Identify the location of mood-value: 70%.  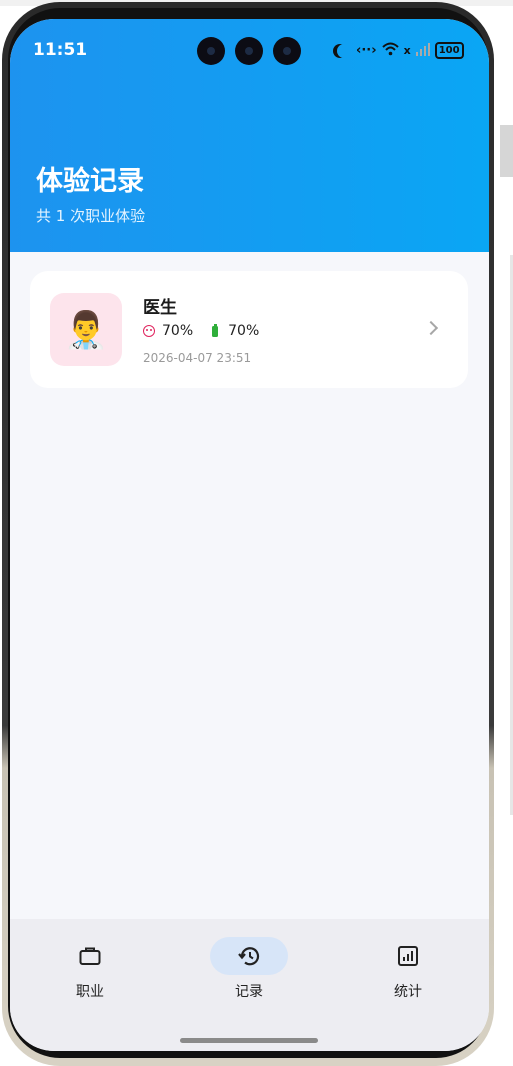
(178, 331).